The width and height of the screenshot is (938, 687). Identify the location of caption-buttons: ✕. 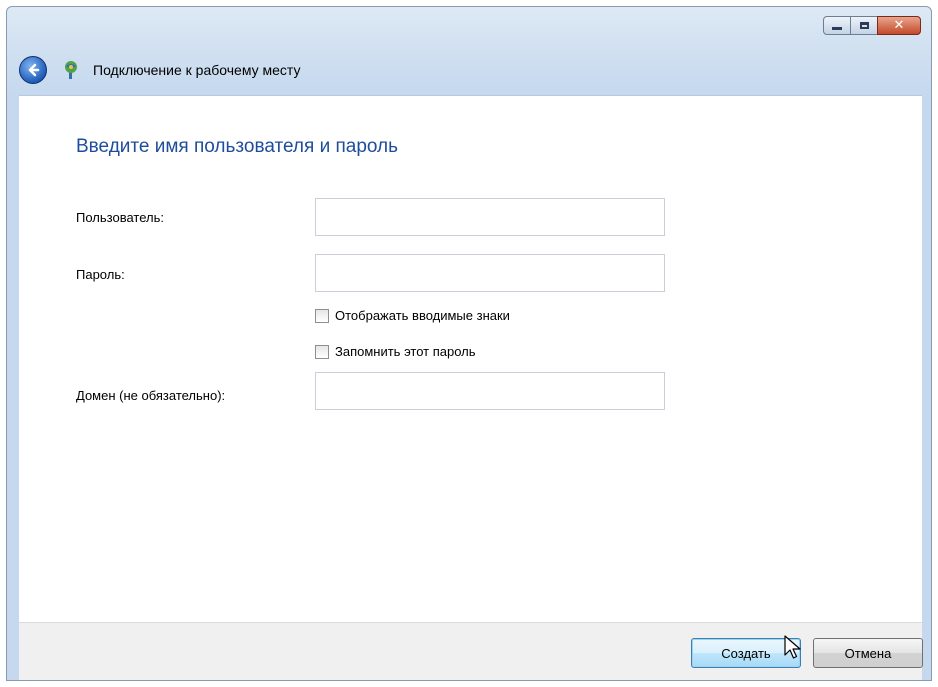
(872, 25).